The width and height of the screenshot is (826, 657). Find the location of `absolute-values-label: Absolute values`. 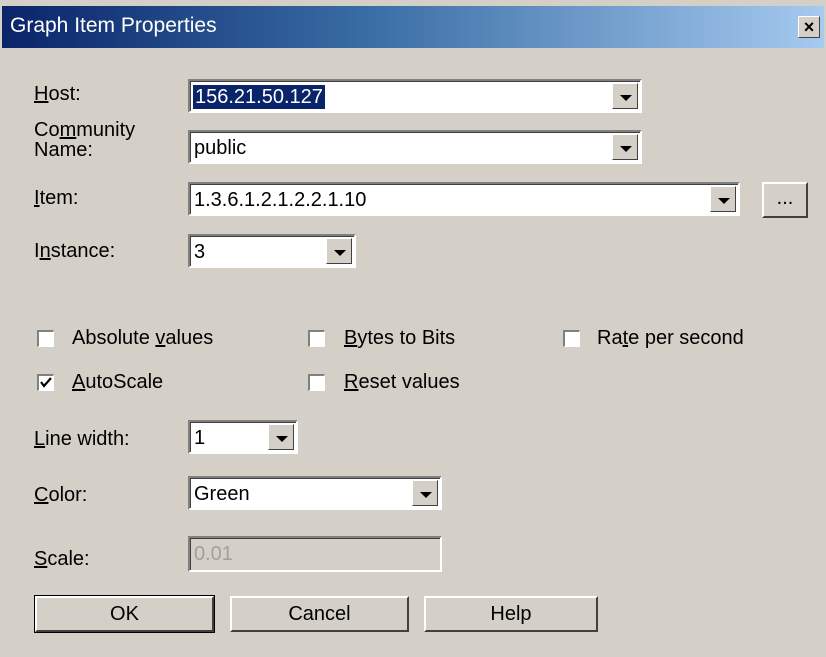

absolute-values-label: Absolute values is located at coordinates (142, 338).